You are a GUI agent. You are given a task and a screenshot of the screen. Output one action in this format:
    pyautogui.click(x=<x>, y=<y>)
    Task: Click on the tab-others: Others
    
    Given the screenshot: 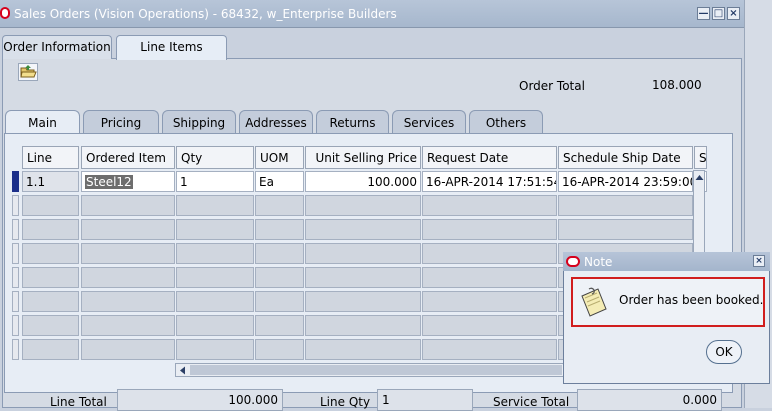 What is the action you would take?
    pyautogui.click(x=506, y=122)
    